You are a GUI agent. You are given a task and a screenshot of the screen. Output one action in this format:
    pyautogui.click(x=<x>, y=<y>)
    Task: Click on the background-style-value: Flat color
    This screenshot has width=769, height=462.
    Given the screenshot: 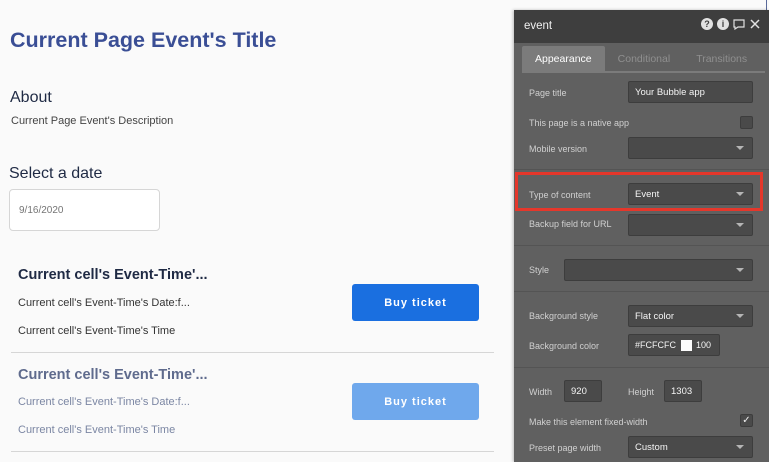 What is the action you would take?
    pyautogui.click(x=655, y=316)
    